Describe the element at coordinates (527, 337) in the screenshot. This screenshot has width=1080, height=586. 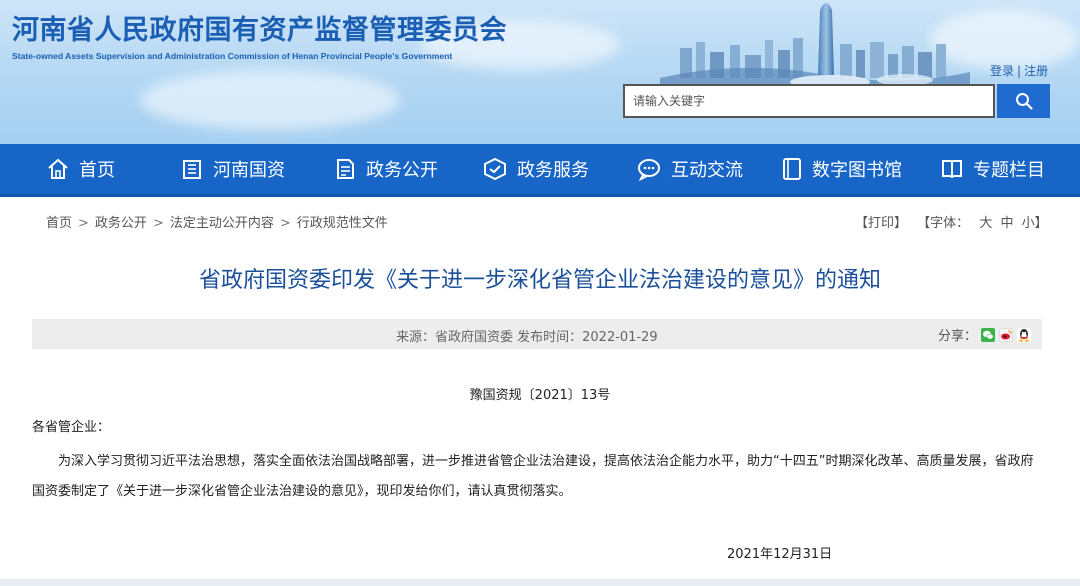
I see `article-meta: 来源：省政府国资委 发布时间：2022-01-29` at that location.